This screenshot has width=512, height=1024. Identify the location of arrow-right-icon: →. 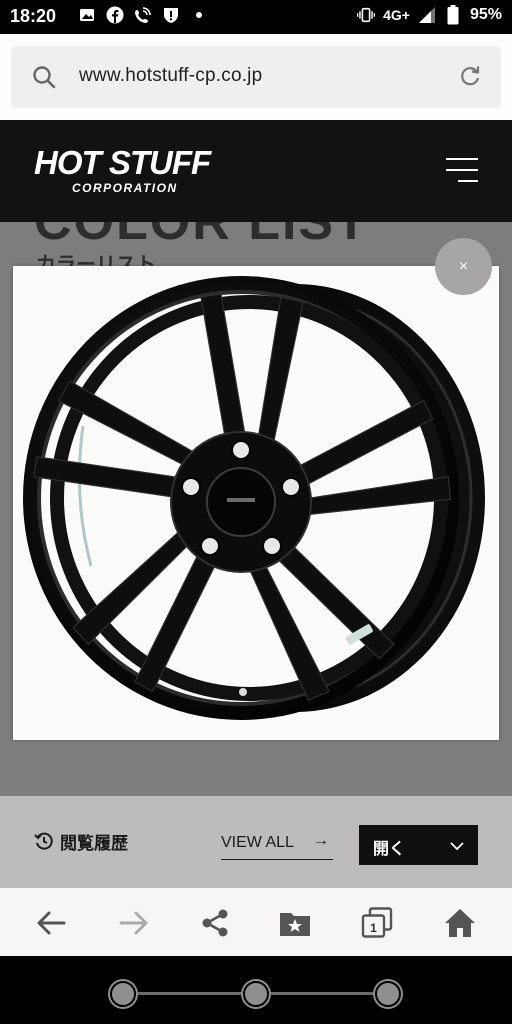
(321, 840).